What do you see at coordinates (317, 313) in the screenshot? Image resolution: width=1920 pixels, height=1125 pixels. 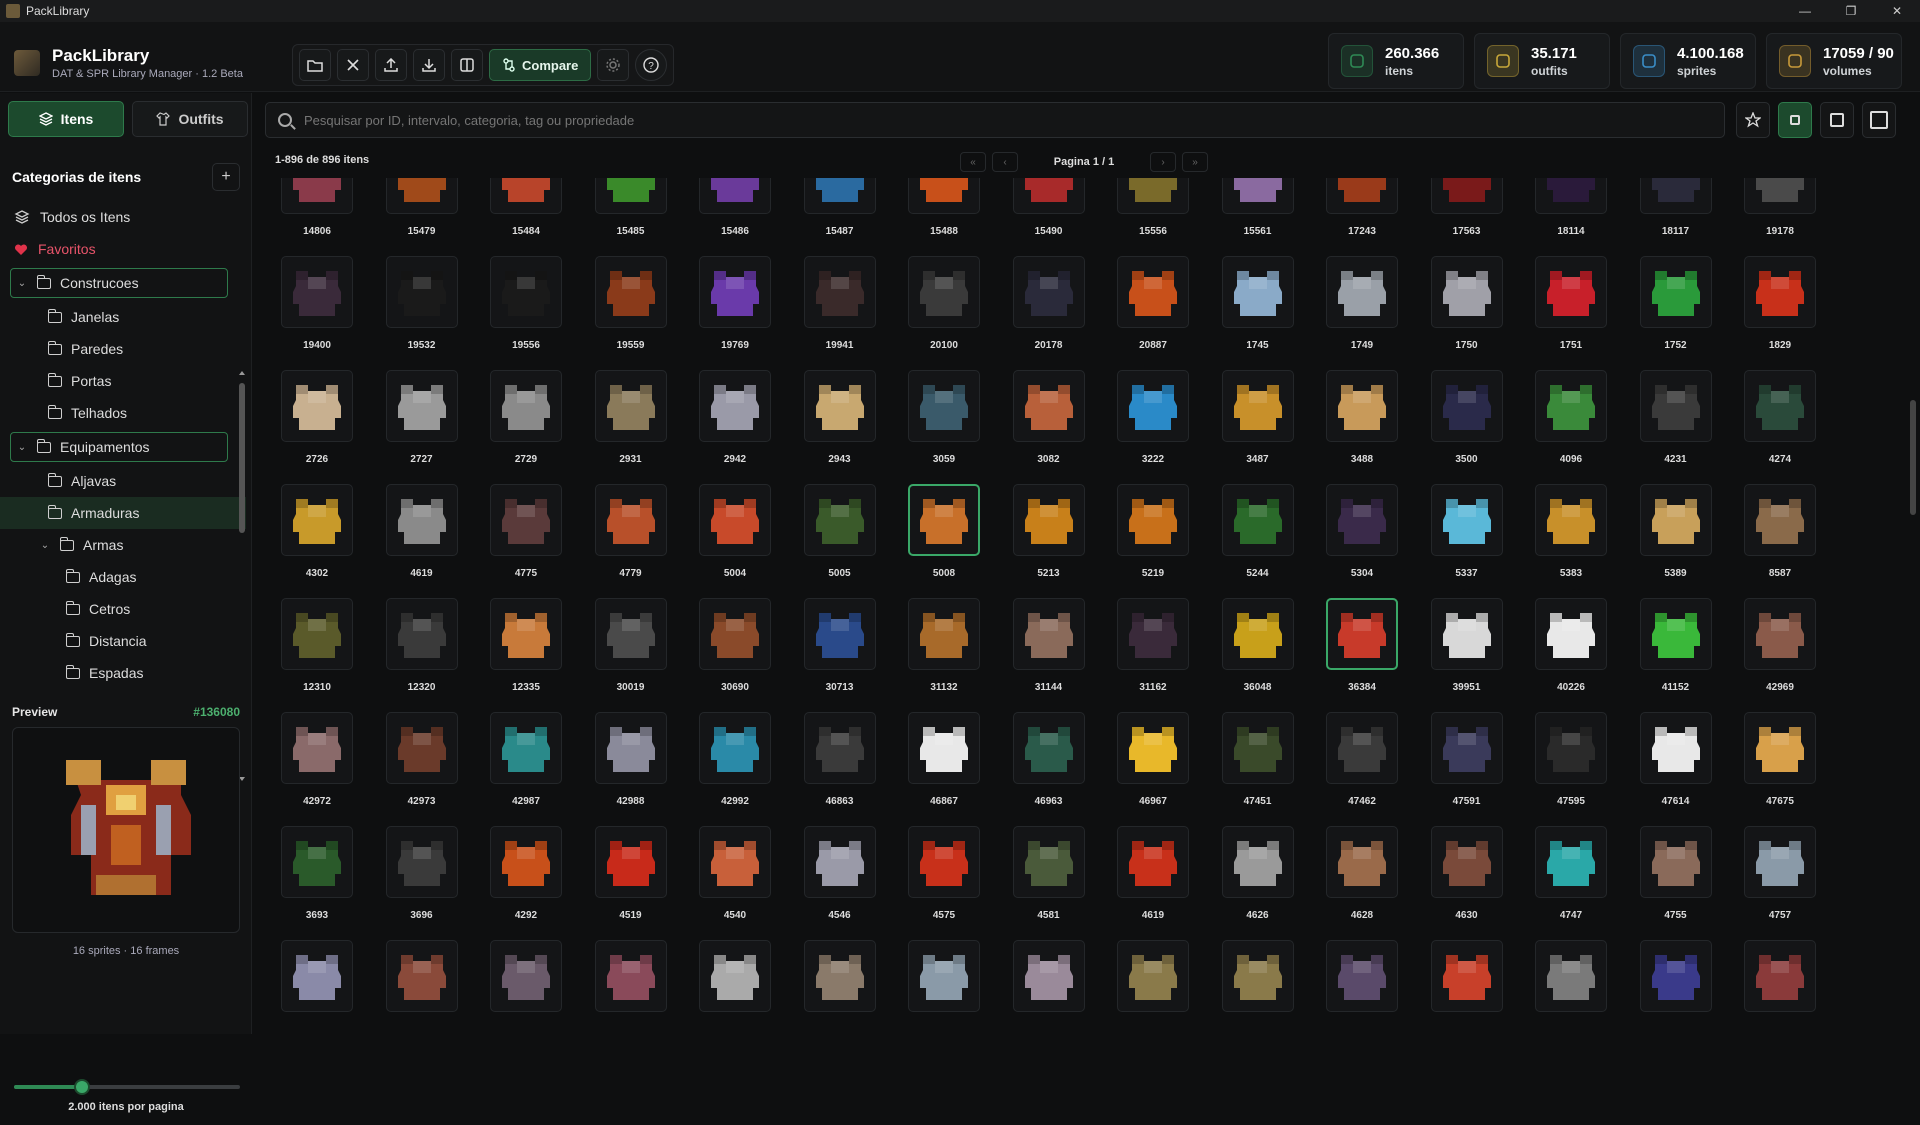 I see `item-cell: 19400` at bounding box center [317, 313].